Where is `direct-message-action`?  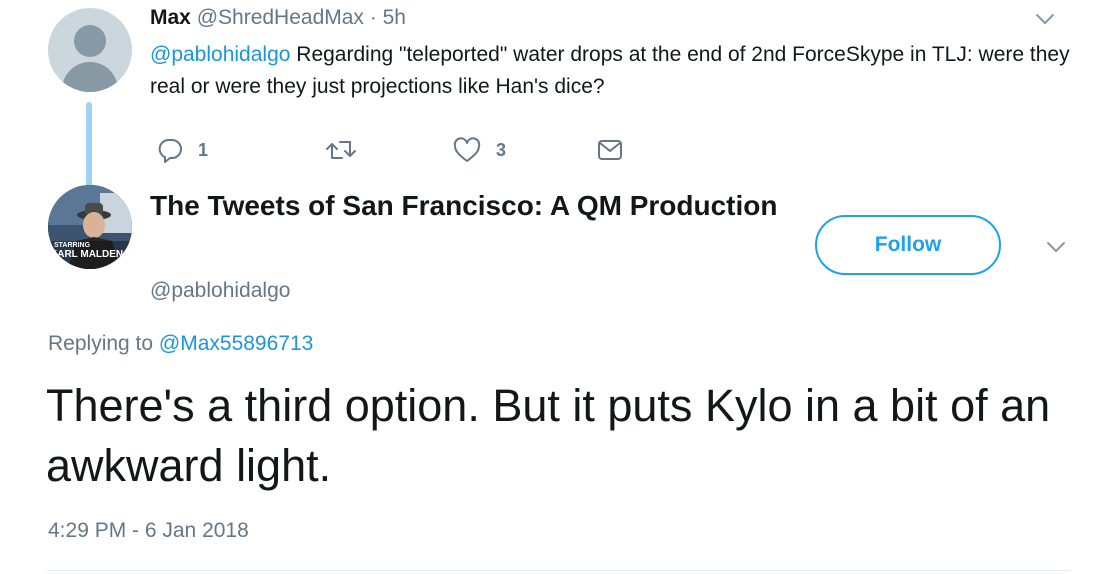
direct-message-action is located at coordinates (610, 150).